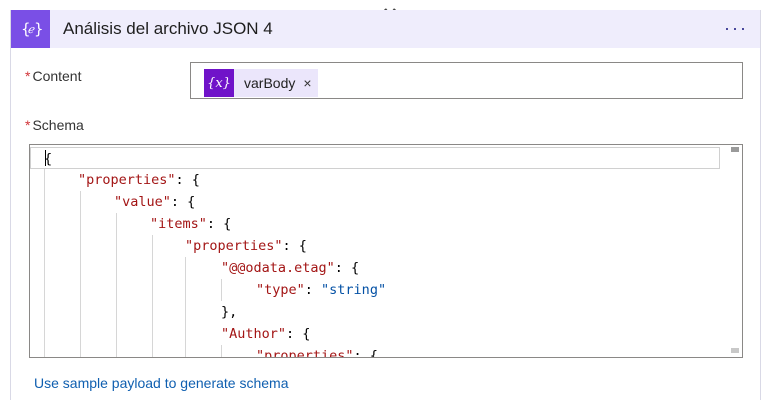 This screenshot has width=771, height=400. What do you see at coordinates (219, 83) in the screenshot?
I see `variable-icon: {x}` at bounding box center [219, 83].